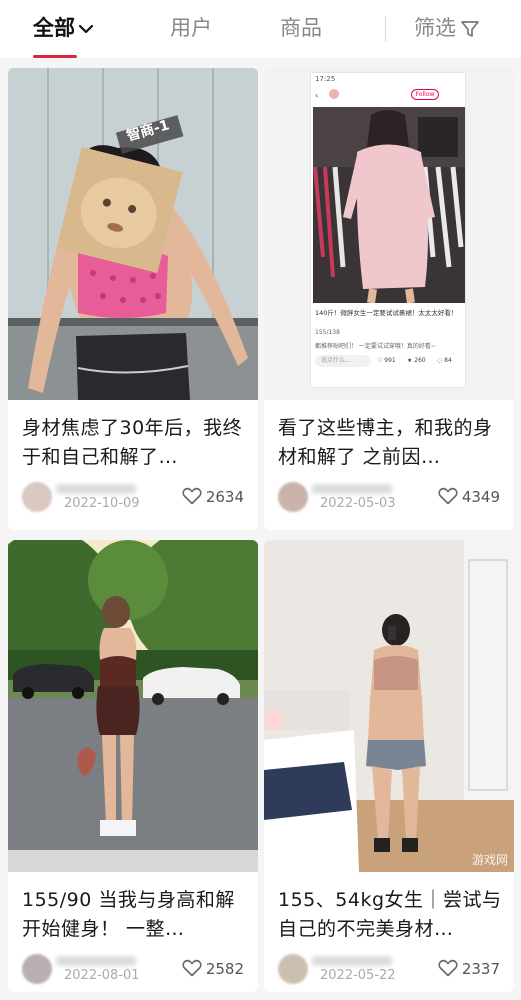 This screenshot has height=1000, width=521. What do you see at coordinates (435, 28) in the screenshot?
I see `filter-label: 筛选` at bounding box center [435, 28].